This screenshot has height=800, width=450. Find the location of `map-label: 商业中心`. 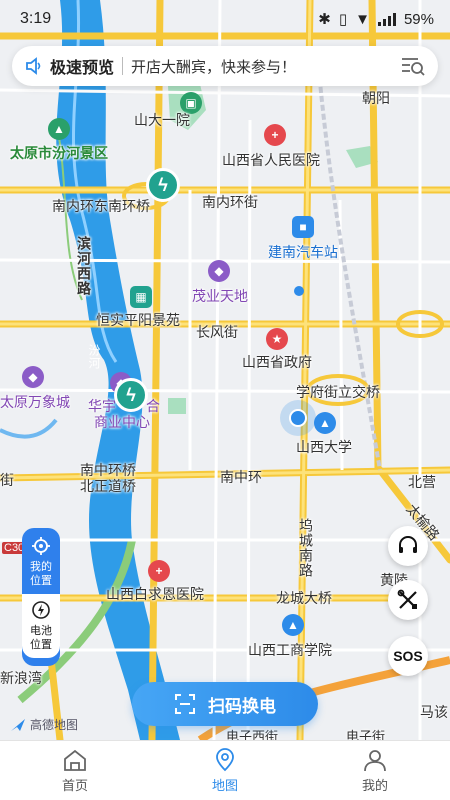

map-label: 商业中心 is located at coordinates (122, 422).